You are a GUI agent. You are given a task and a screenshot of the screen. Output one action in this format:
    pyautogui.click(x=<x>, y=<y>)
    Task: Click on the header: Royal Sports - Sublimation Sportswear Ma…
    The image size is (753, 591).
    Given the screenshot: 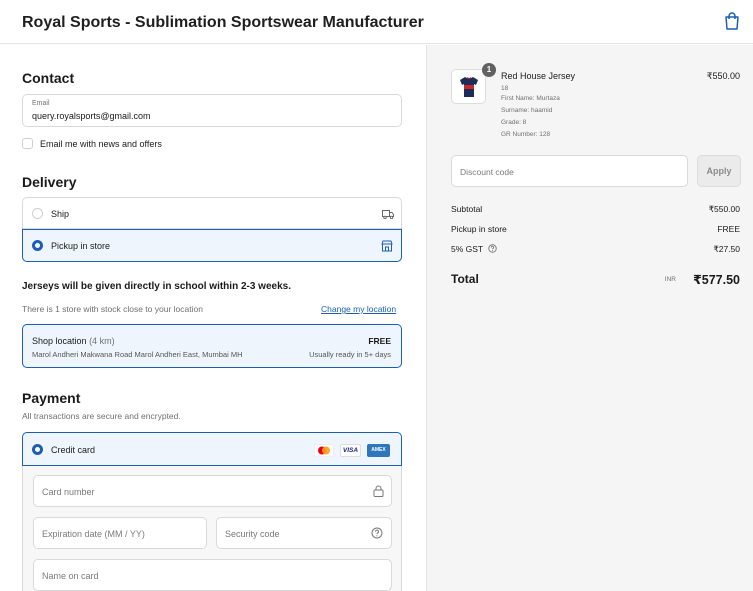 What is the action you would take?
    pyautogui.click(x=376, y=22)
    